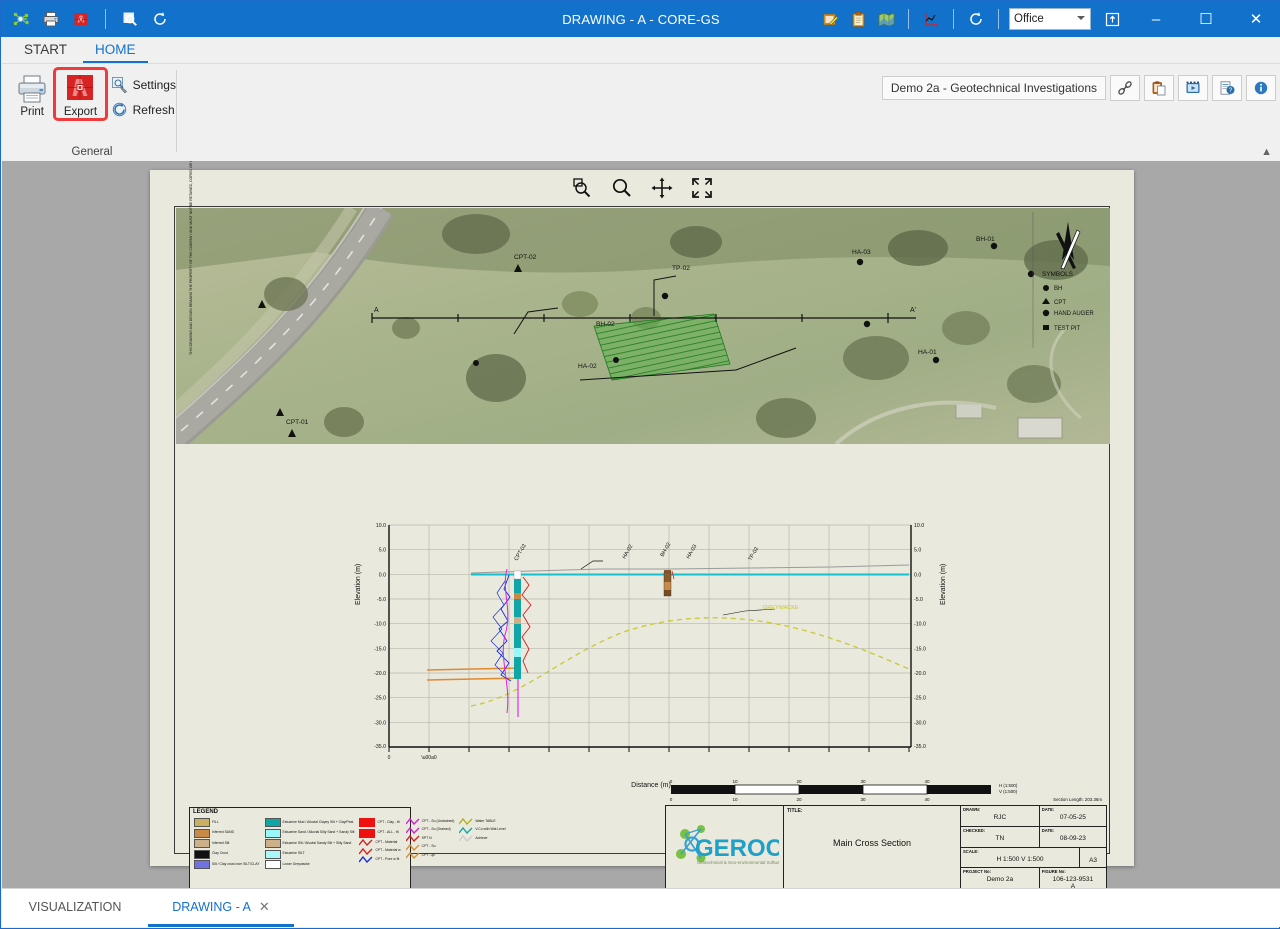  Describe the element at coordinates (380, 649) in the screenshot. I see `svg-text: -15.0` at that location.